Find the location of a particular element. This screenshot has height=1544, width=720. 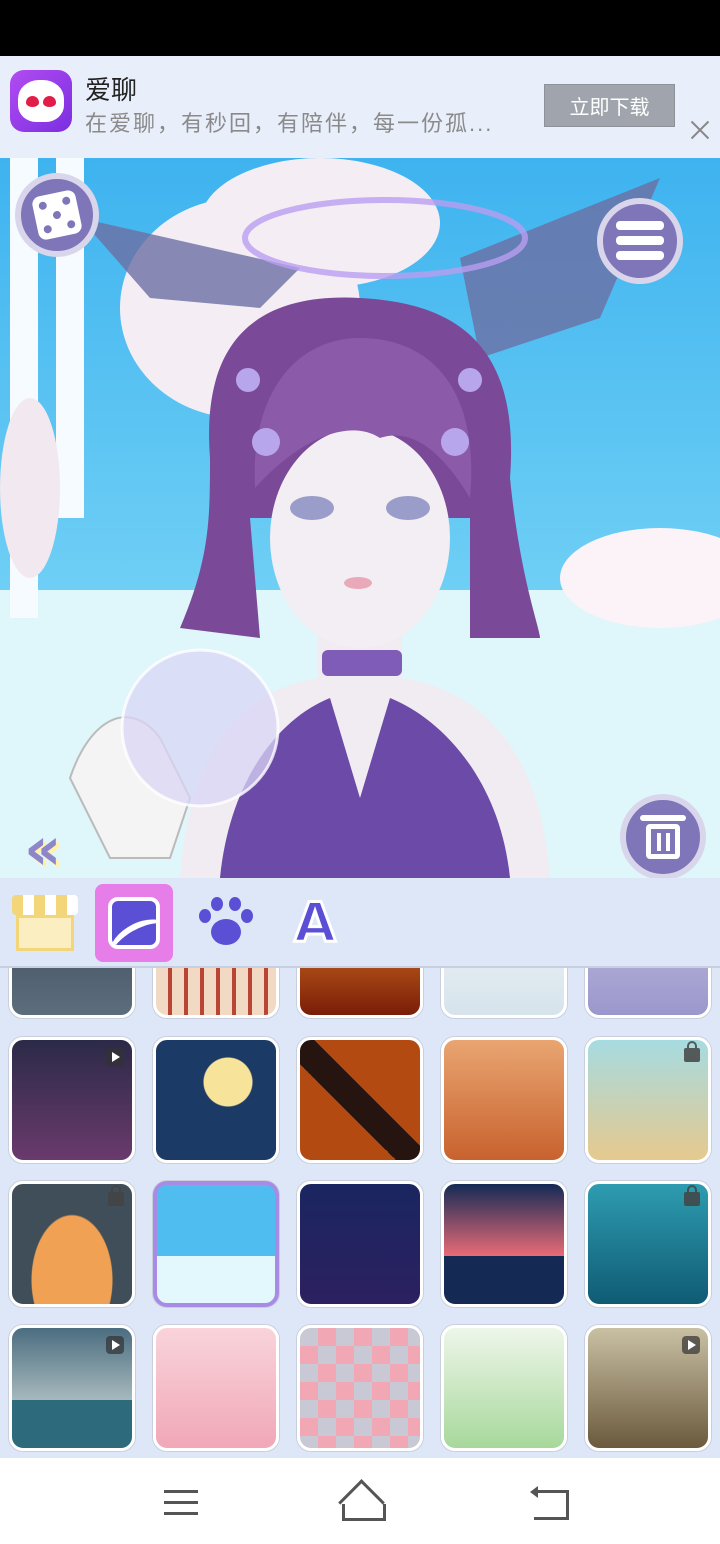

delete-button is located at coordinates (663, 836).